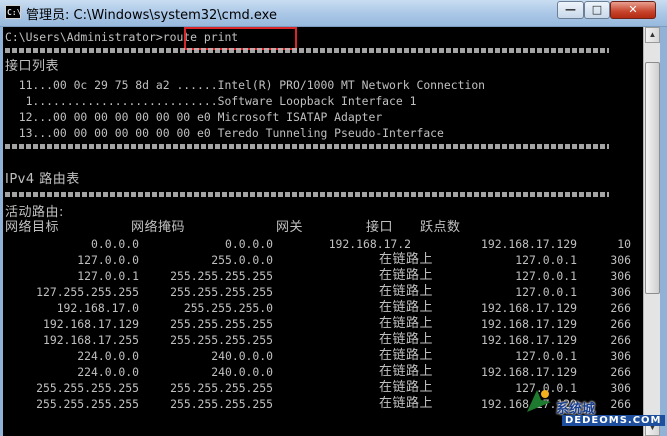 This screenshot has height=436, width=667. I want to click on watermark-domain: DEDEOMS.COM, so click(613, 420).